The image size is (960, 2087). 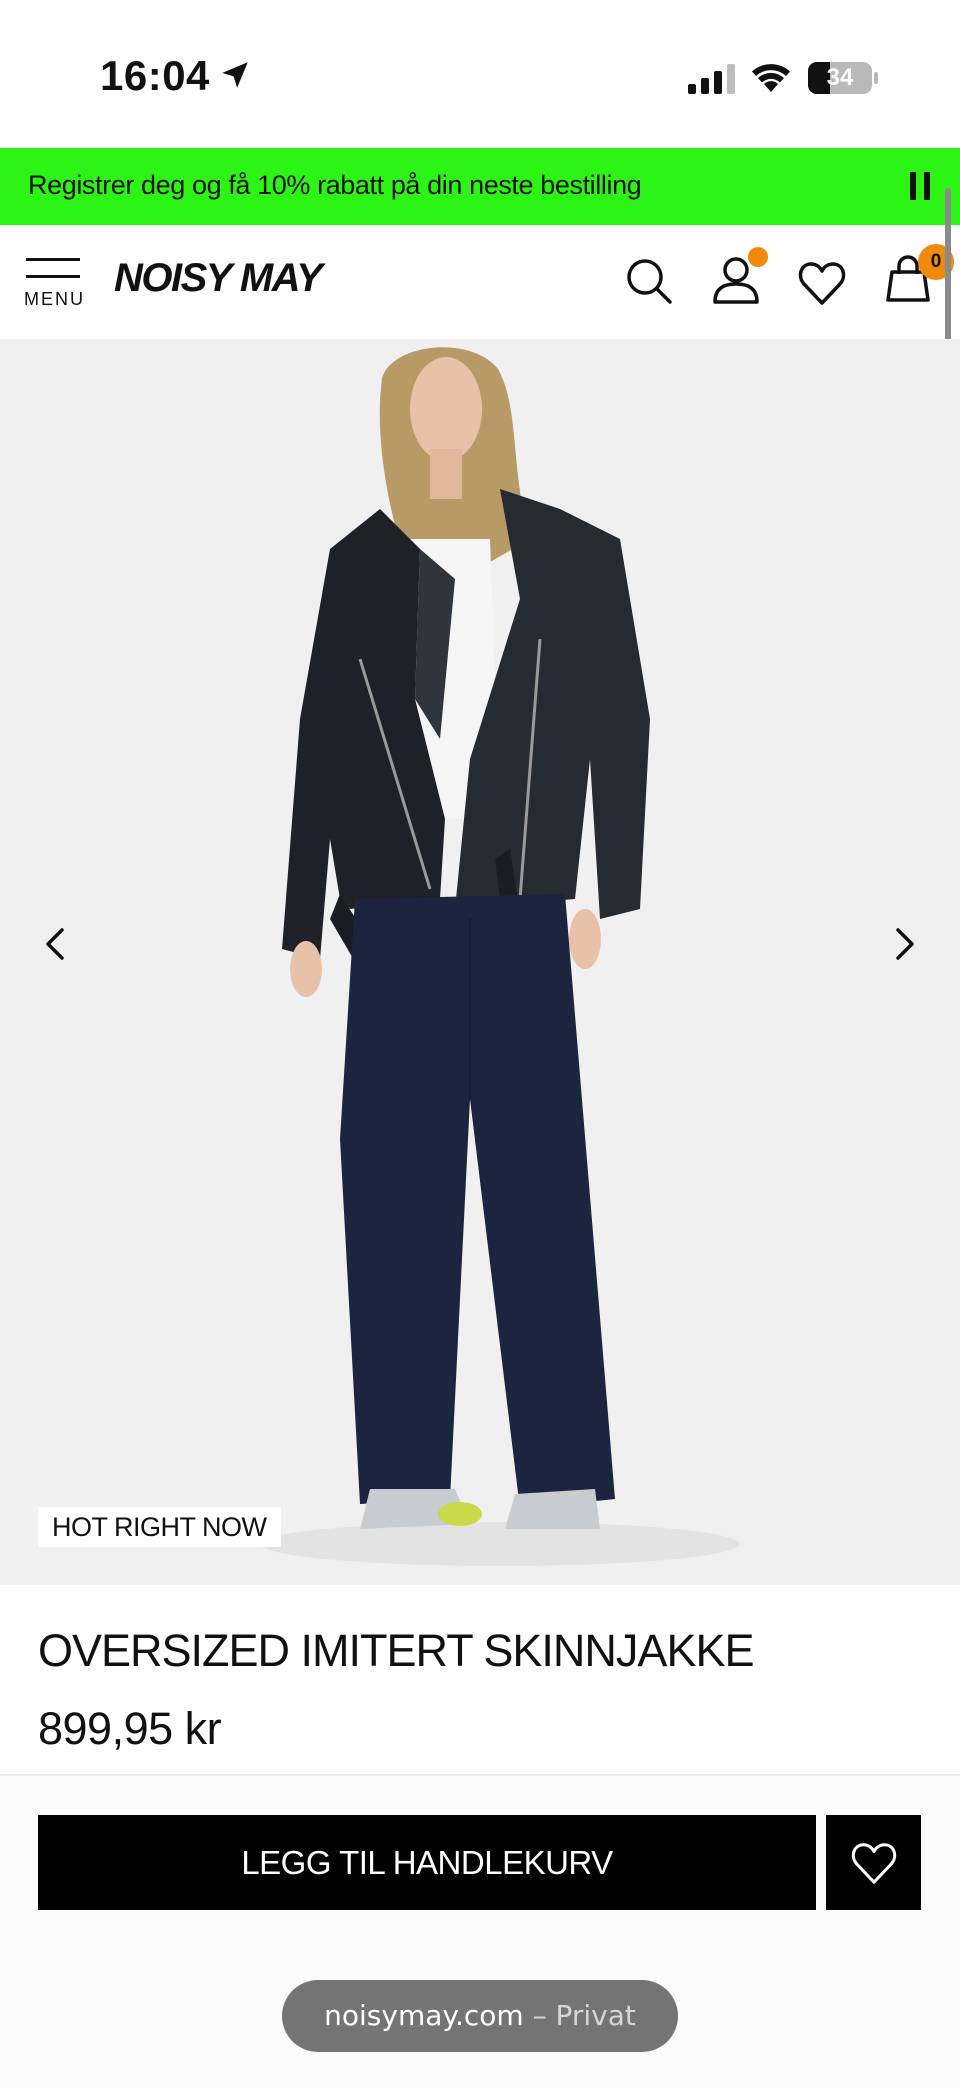 I want to click on hot-badge: HOT RIGHT NOW, so click(x=159, y=1527).